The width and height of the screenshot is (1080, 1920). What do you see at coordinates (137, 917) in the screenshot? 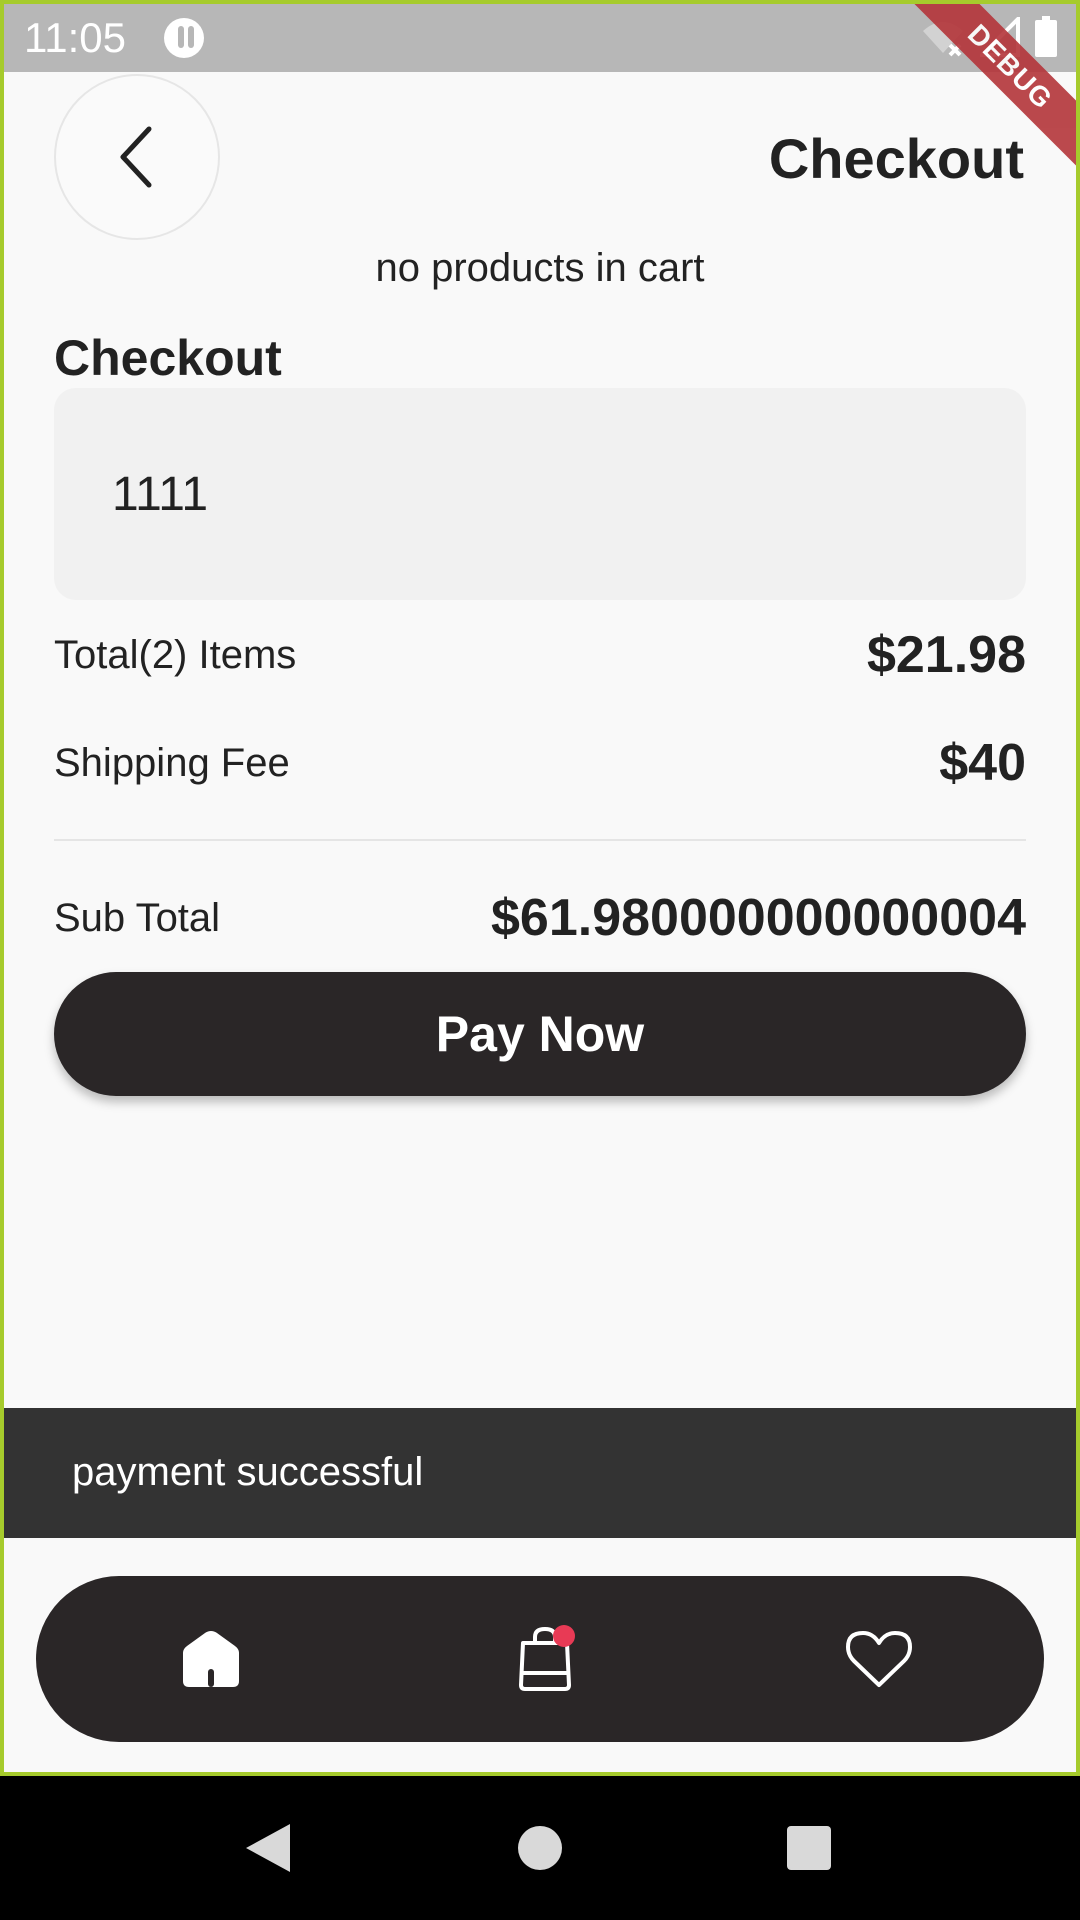
I see `subtotal-label: Sub Total` at bounding box center [137, 917].